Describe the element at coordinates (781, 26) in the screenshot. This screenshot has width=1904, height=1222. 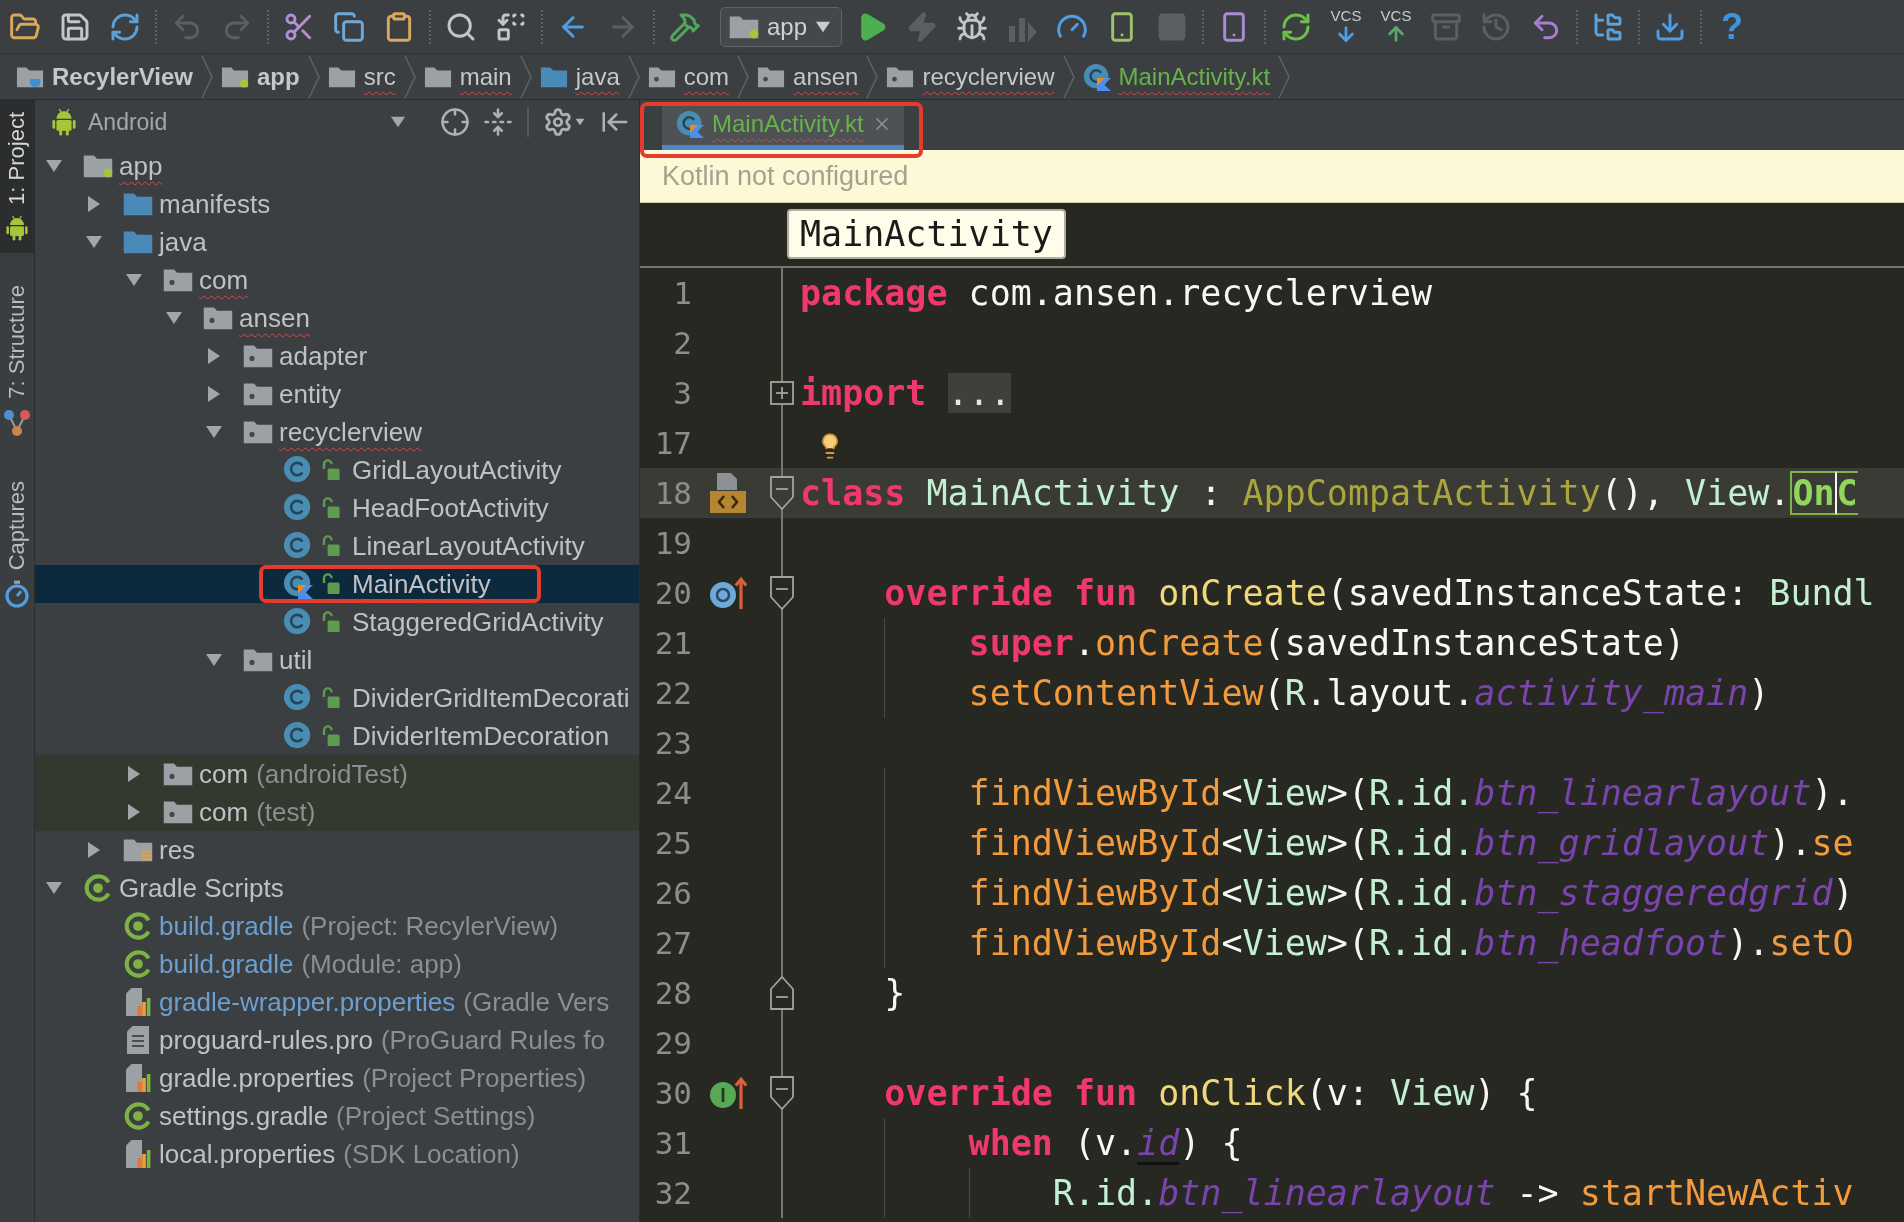
I see `run-configuration-dropdown: app` at that location.